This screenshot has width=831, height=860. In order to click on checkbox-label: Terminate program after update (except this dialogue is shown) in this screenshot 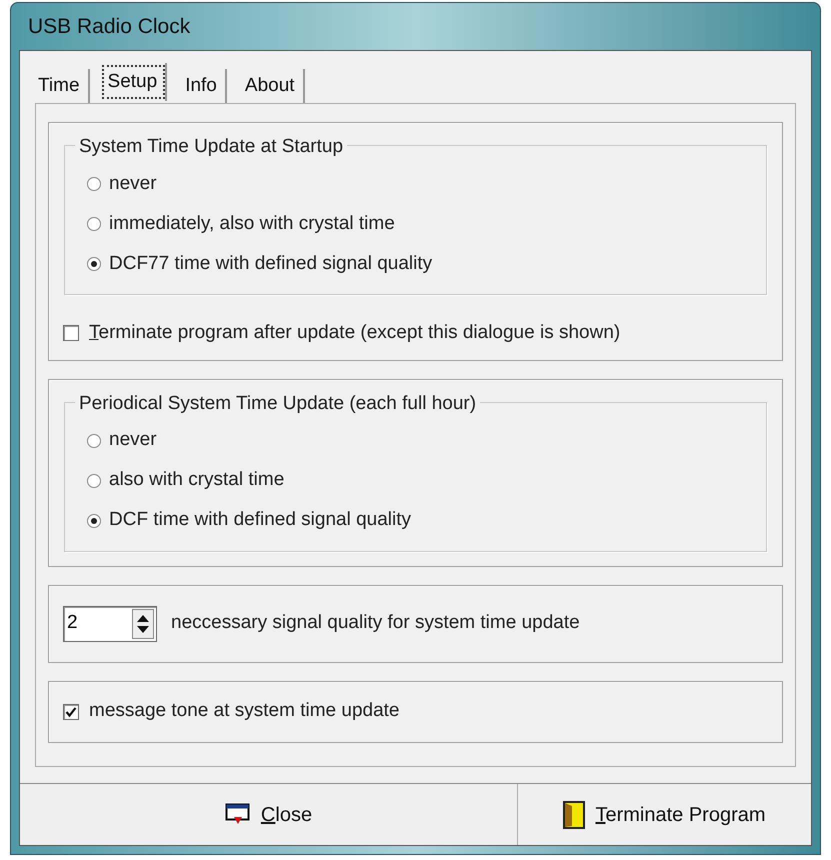, I will do `click(354, 333)`.